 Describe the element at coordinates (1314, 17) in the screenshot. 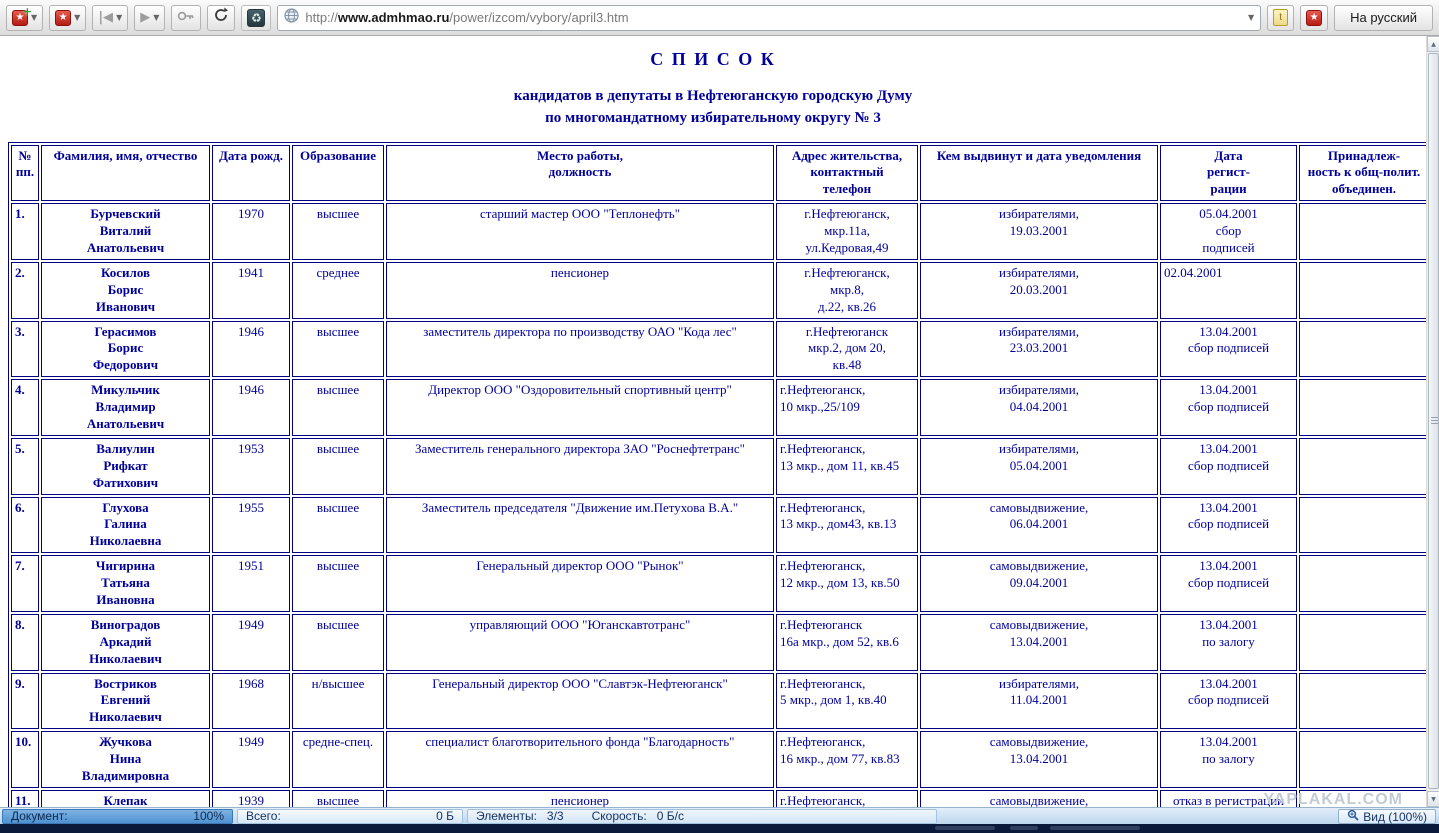

I see `bookmark-star-button: ★` at that location.